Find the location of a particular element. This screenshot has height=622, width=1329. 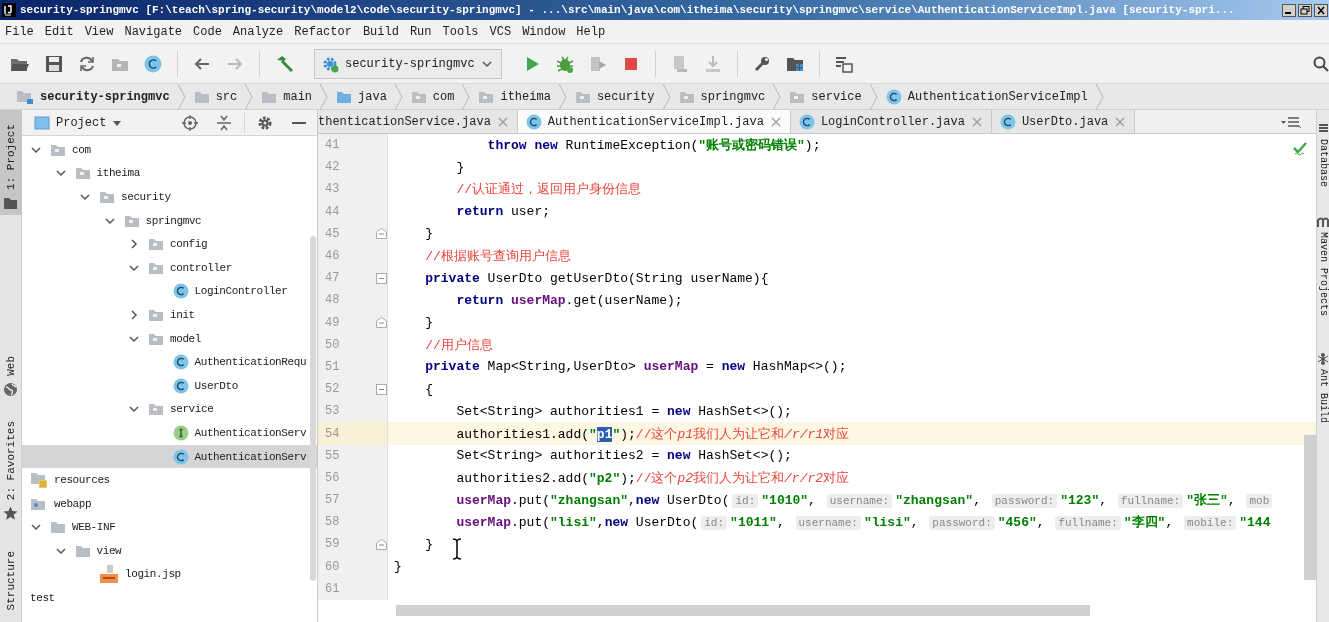

run-configuration-dropdown: security-springmvc is located at coordinates (408, 63).